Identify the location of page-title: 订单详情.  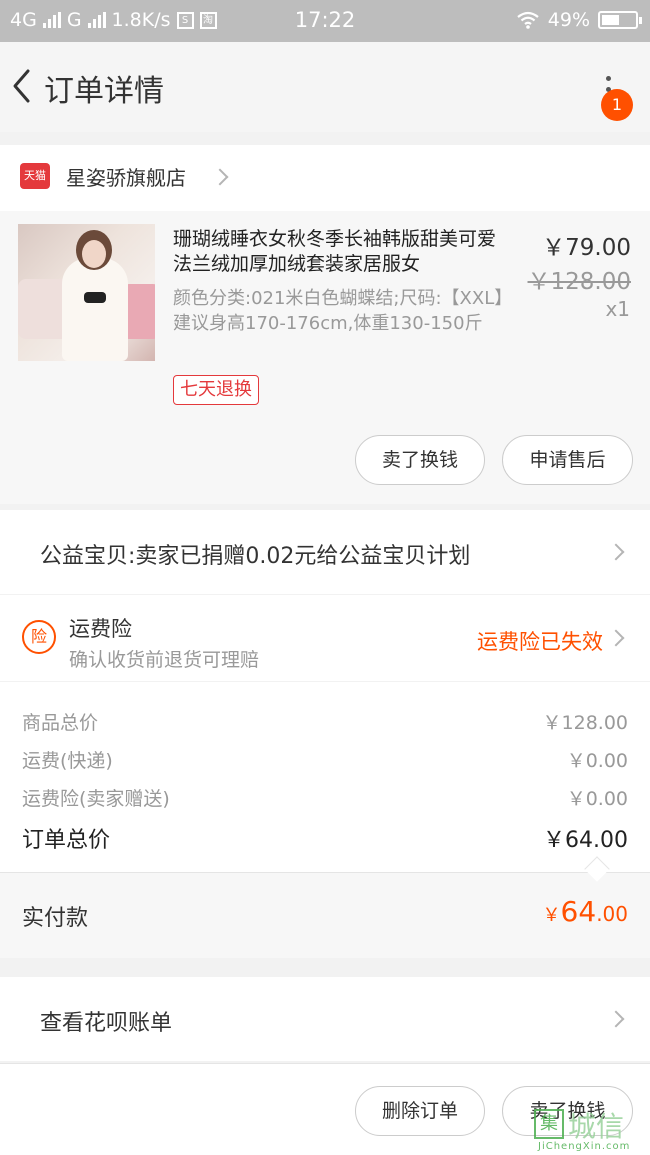
(104, 91).